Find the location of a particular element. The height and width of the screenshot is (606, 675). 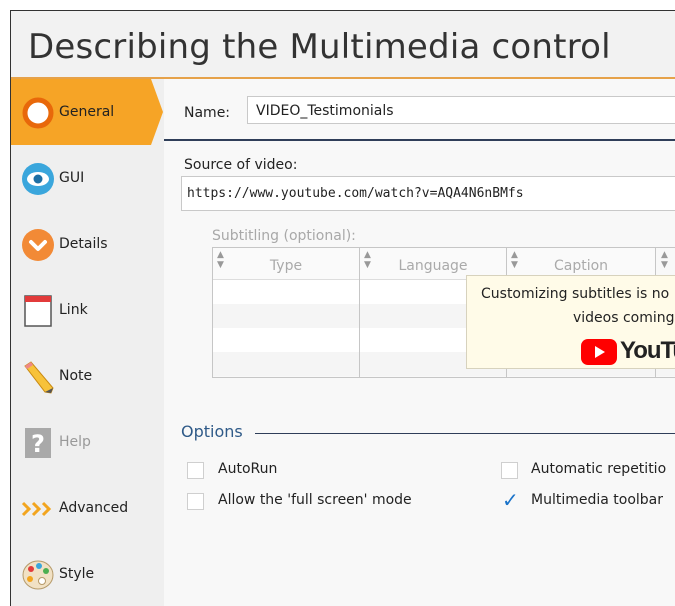

sidebar-item-help: ? Help is located at coordinates (87, 442).